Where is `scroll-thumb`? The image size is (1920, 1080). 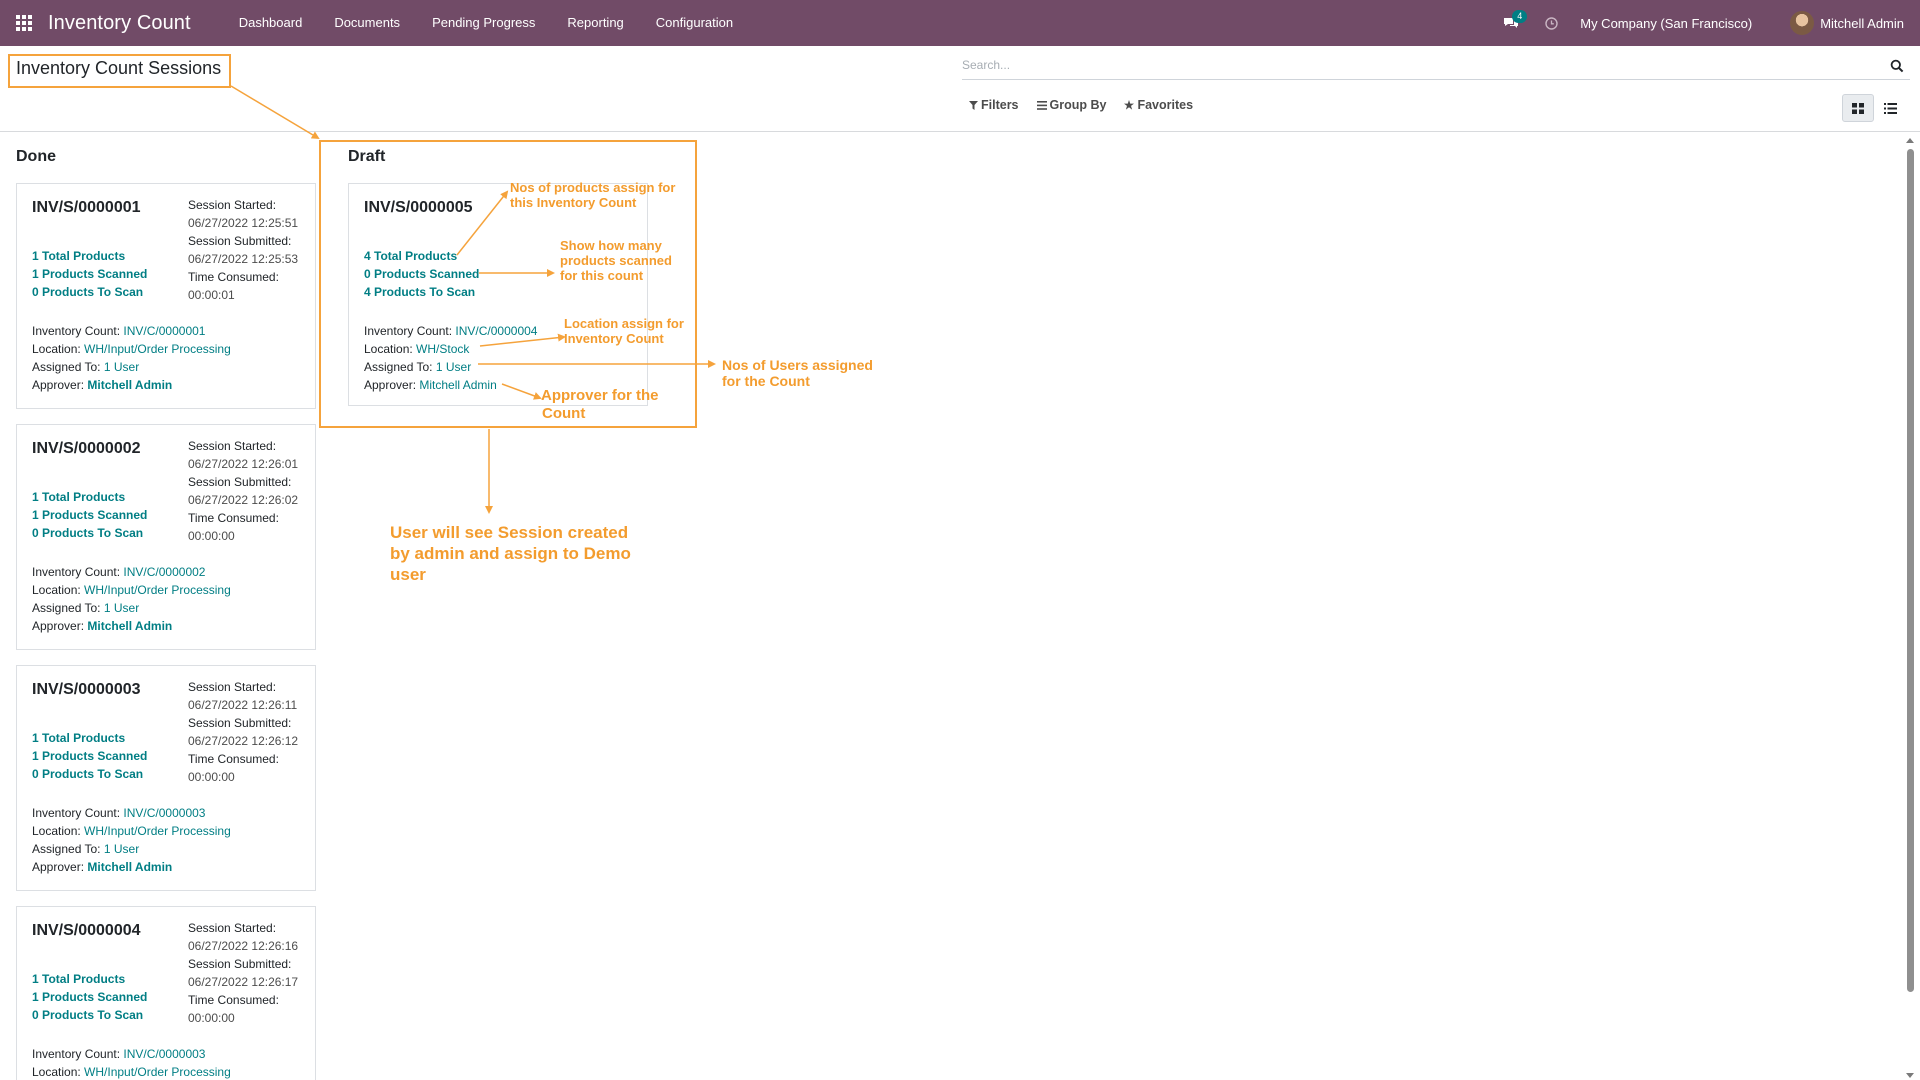 scroll-thumb is located at coordinates (1910, 570).